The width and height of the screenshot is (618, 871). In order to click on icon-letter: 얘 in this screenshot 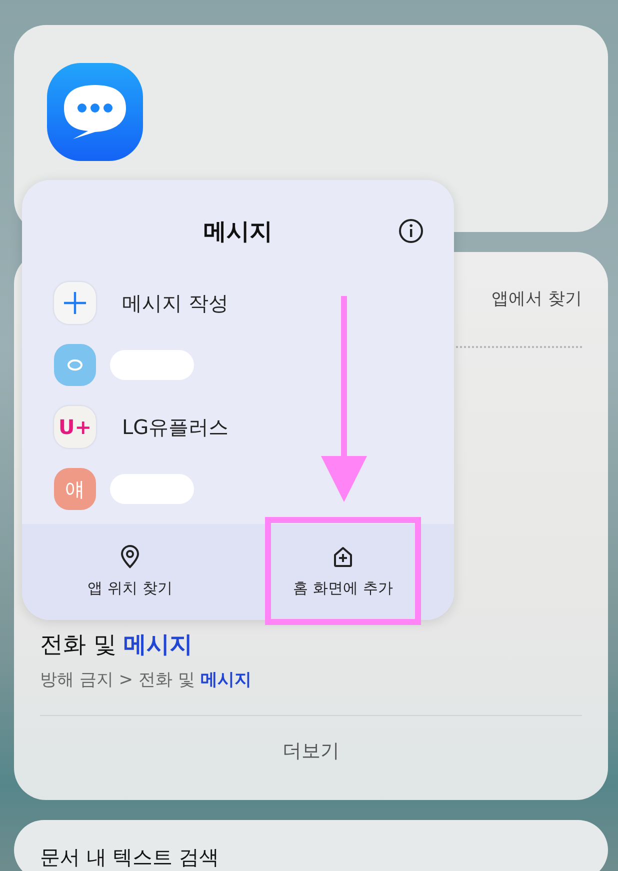, I will do `click(75, 489)`.